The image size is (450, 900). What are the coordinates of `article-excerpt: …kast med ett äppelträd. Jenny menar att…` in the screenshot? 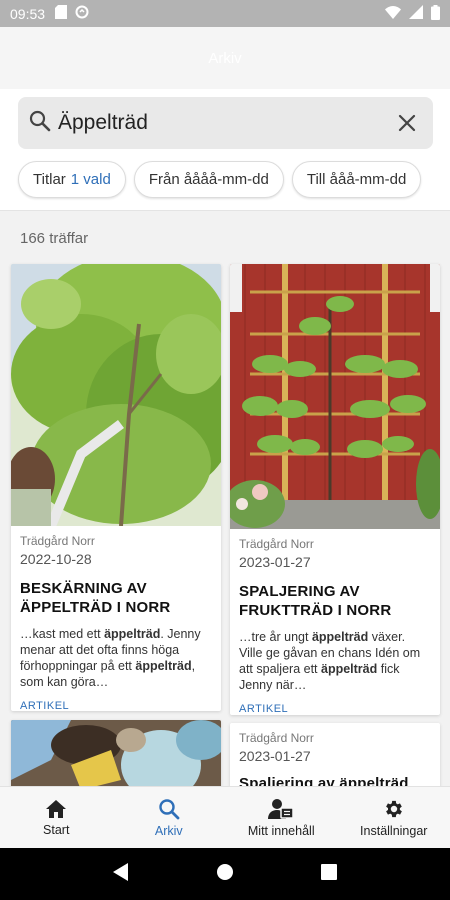 It's located at (110, 658).